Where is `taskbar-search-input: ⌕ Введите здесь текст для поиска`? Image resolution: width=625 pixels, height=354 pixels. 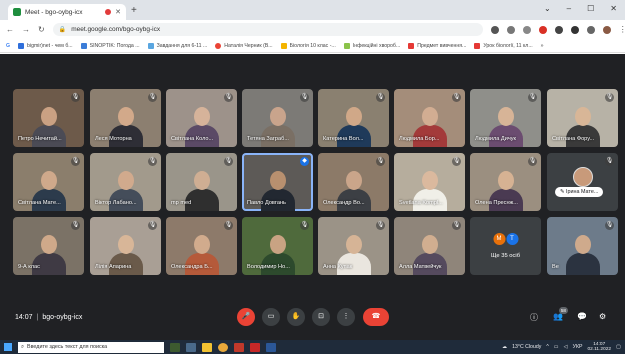 taskbar-search-input: ⌕ Введите здесь текст для поиска is located at coordinates (91, 347).